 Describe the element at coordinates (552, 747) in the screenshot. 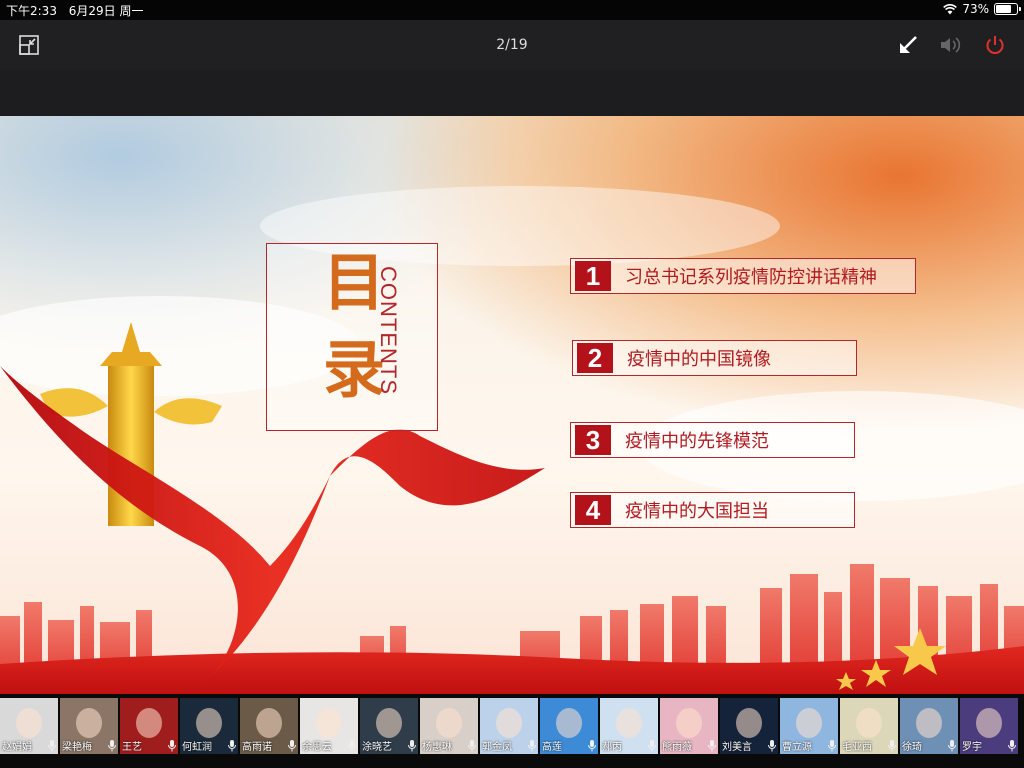

I see `participant-name: 高莲` at that location.